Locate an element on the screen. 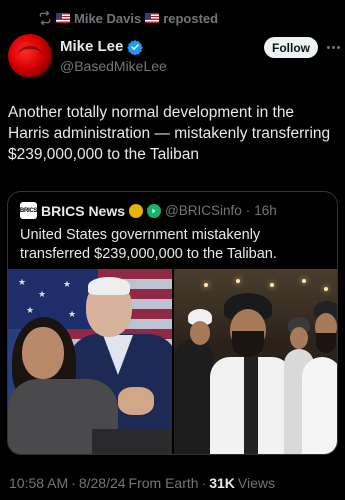  repost-icon is located at coordinates (45, 18).